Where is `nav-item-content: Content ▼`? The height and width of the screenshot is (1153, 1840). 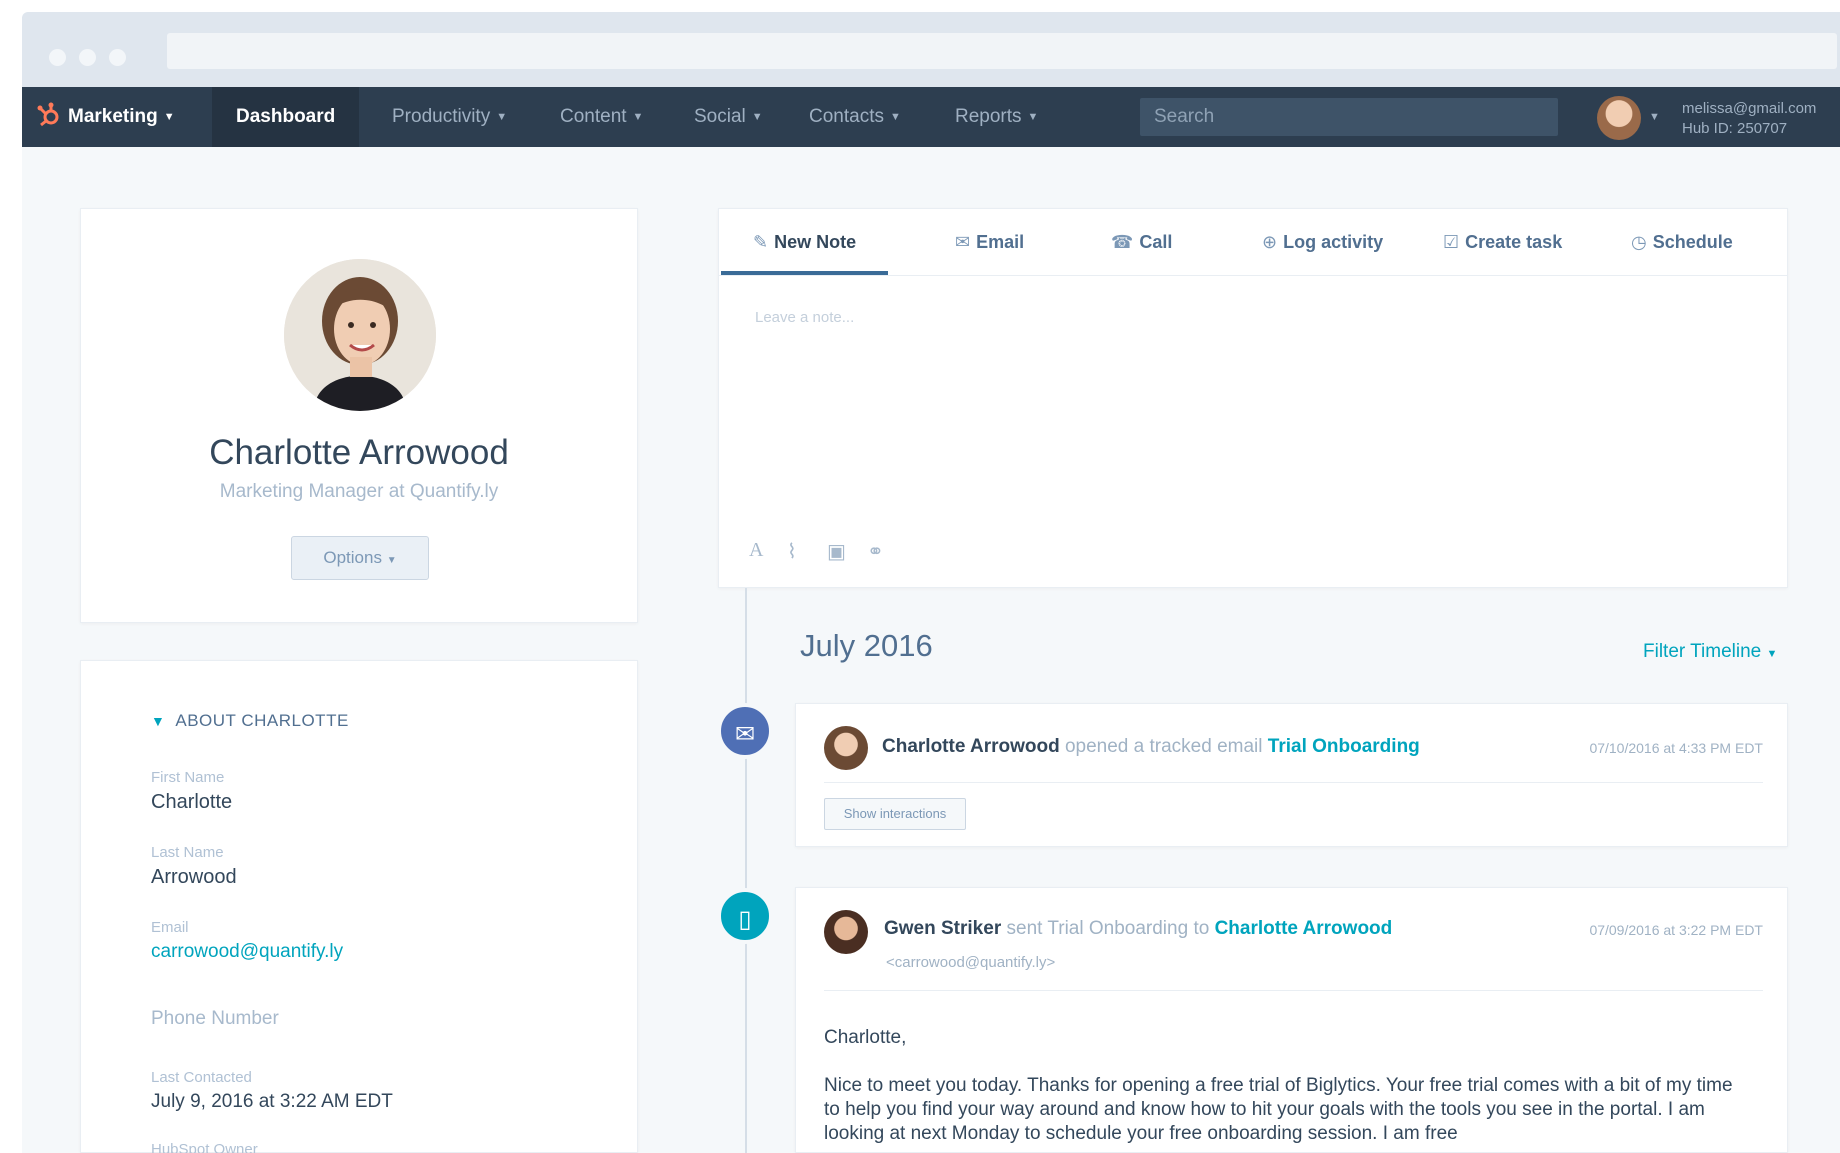
nav-item-content: Content ▼ is located at coordinates (601, 117).